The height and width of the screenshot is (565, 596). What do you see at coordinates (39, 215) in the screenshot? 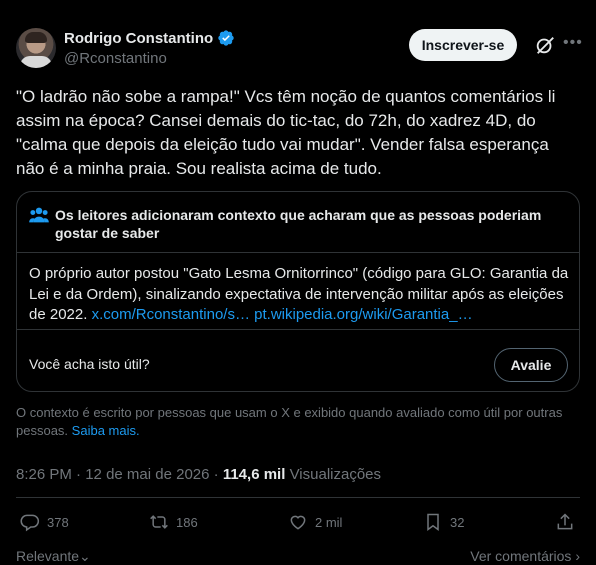
I see `people-icon` at bounding box center [39, 215].